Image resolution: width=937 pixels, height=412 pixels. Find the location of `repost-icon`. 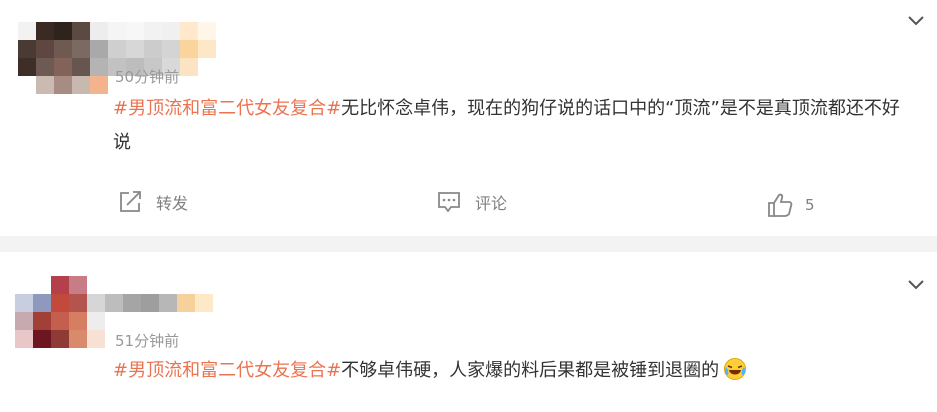

repost-icon is located at coordinates (130, 201).